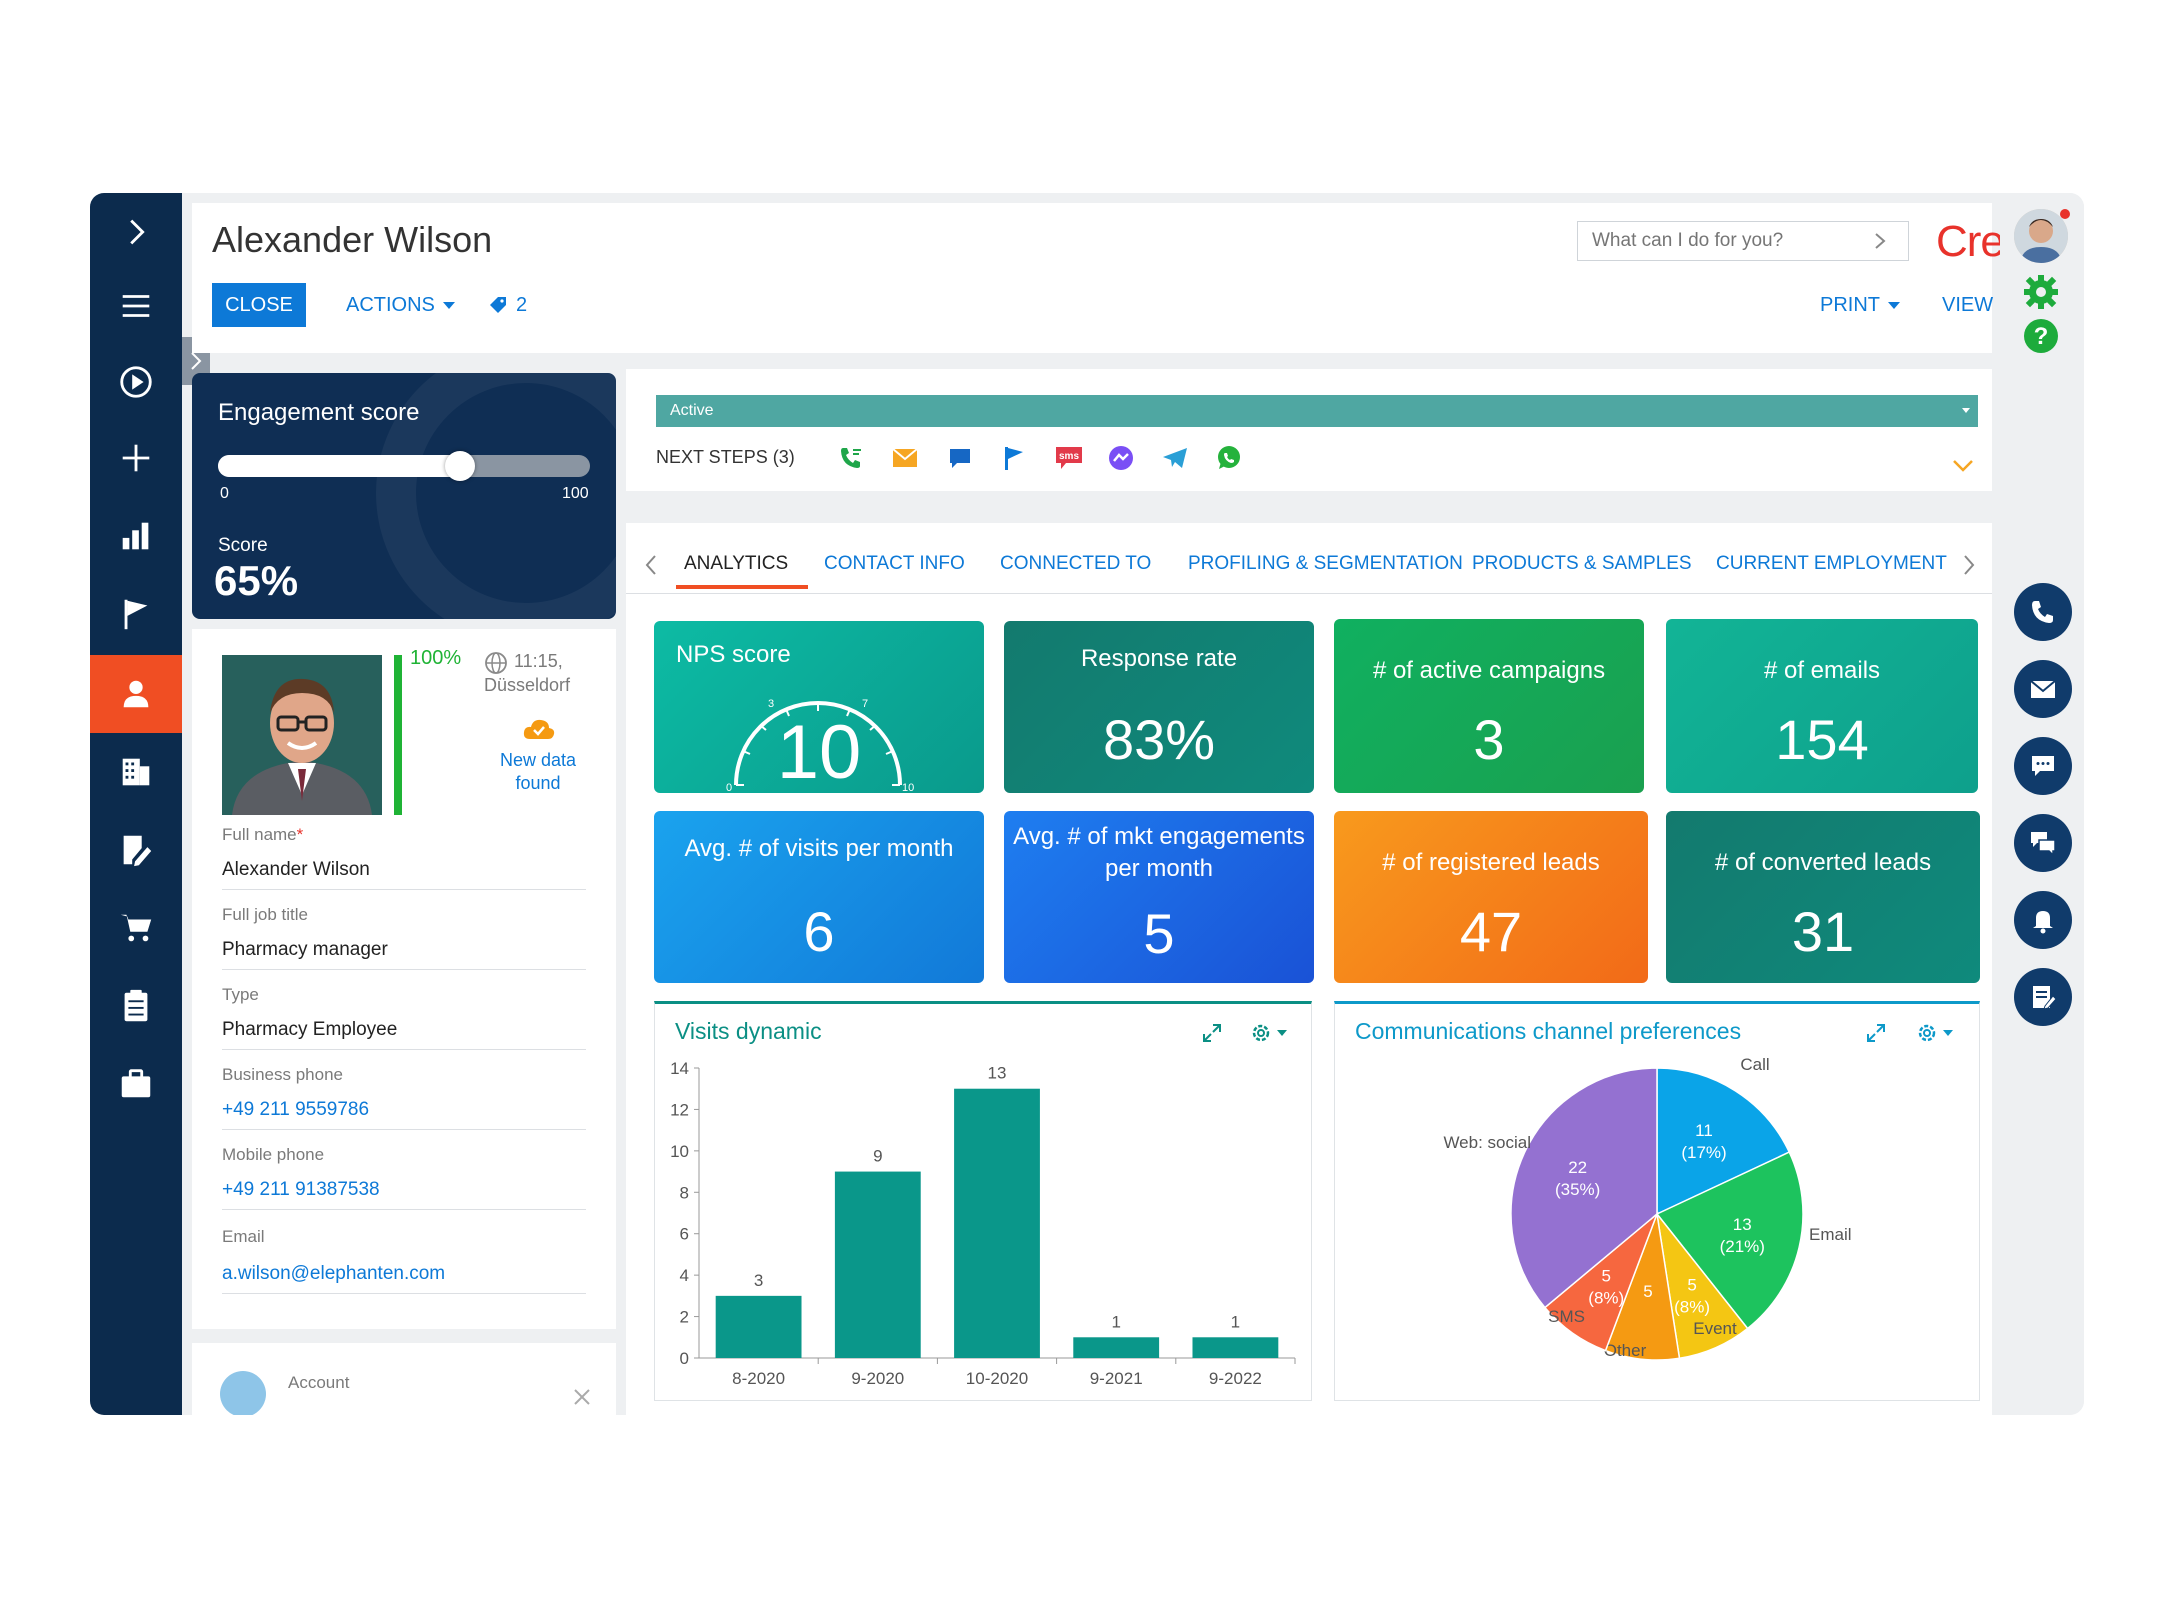 The height and width of the screenshot is (1600, 2164). What do you see at coordinates (905, 458) in the screenshot?
I see `email-icon` at bounding box center [905, 458].